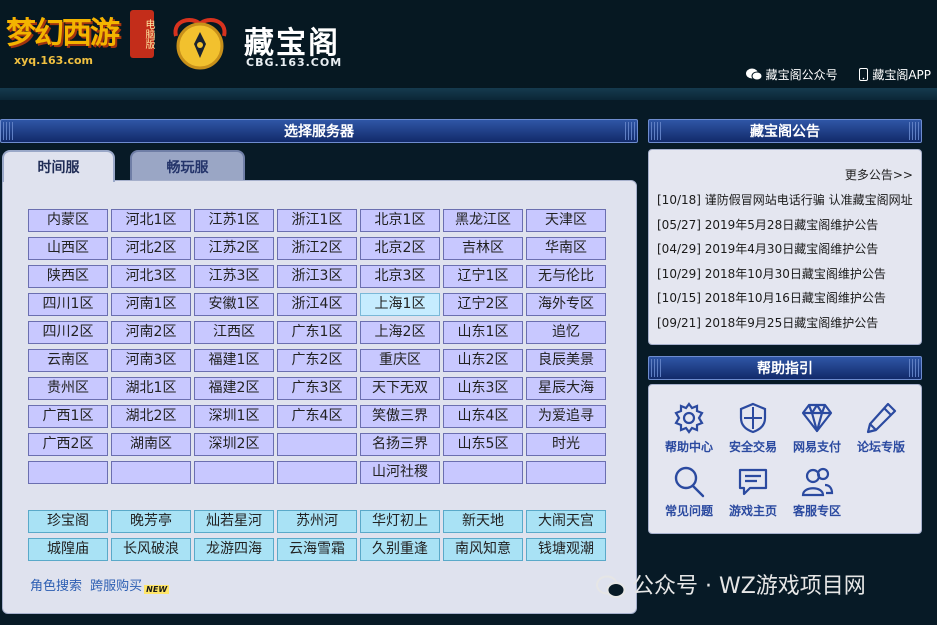 This screenshot has height=625, width=937. I want to click on role-search-link: 角色搜索, so click(56, 586).